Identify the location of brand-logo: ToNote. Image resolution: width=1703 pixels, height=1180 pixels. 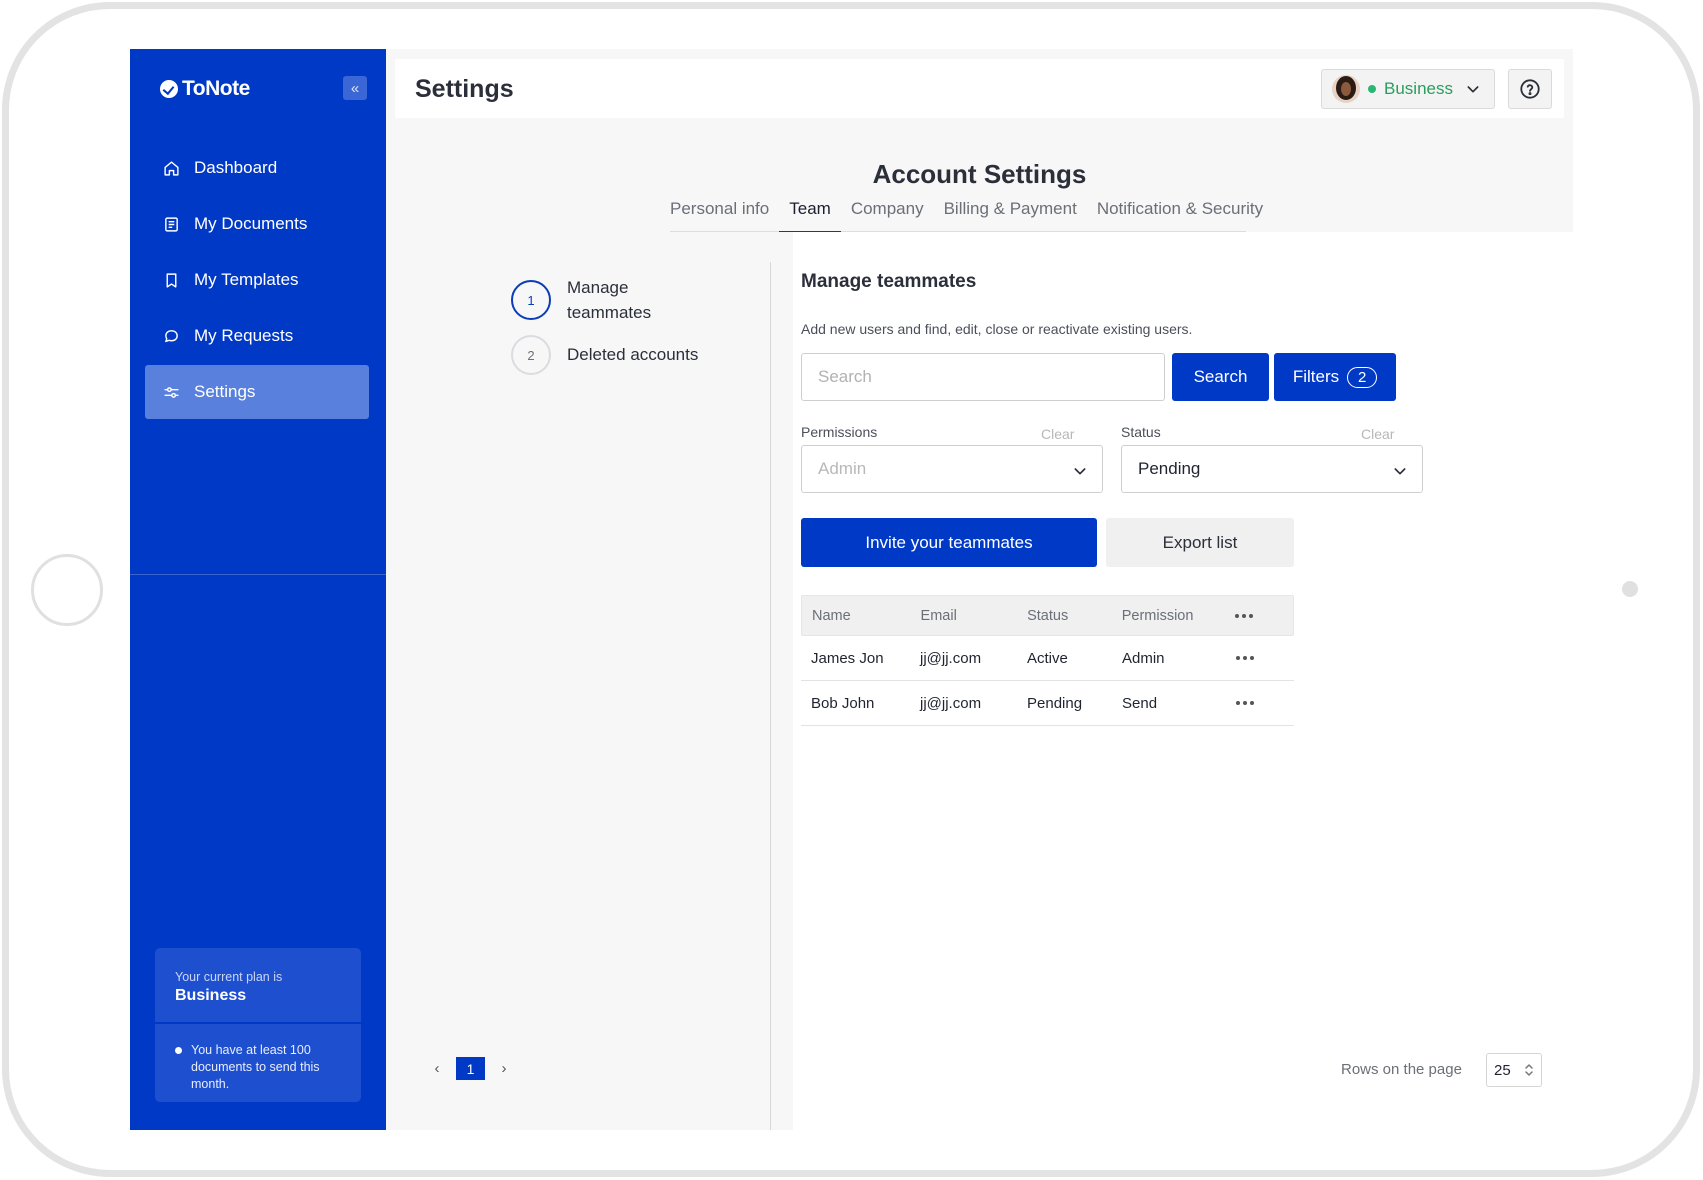
(205, 89).